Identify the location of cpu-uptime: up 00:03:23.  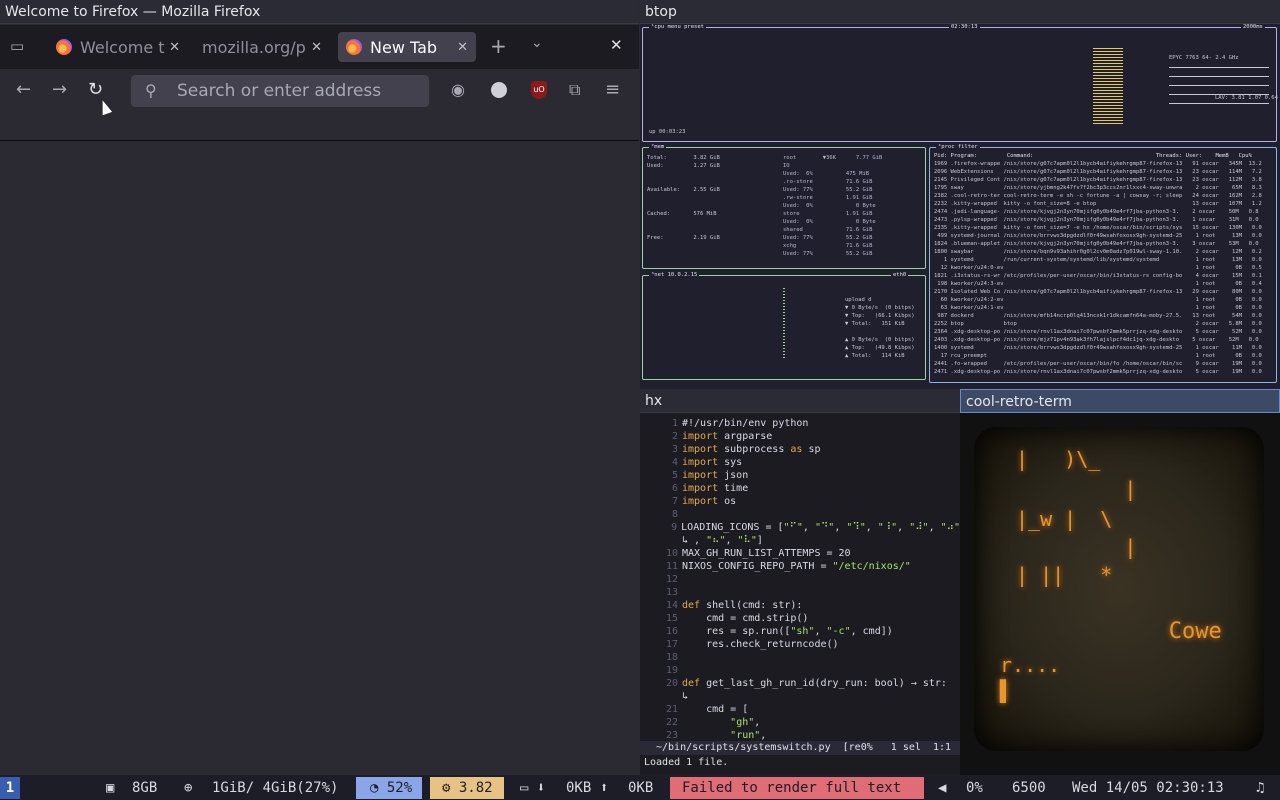
(667, 132).